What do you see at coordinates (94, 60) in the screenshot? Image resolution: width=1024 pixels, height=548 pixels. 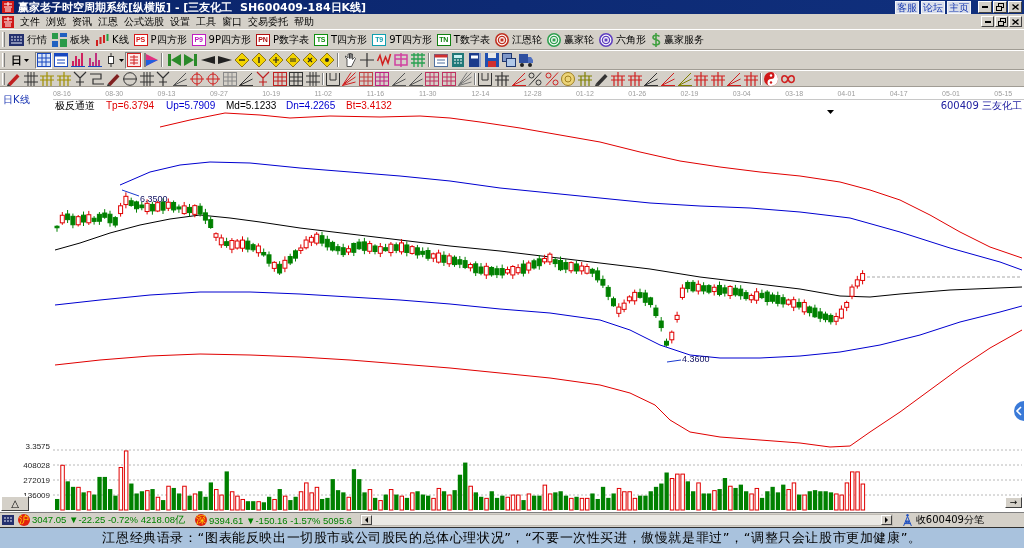 I see `bar-chart-icon` at bounding box center [94, 60].